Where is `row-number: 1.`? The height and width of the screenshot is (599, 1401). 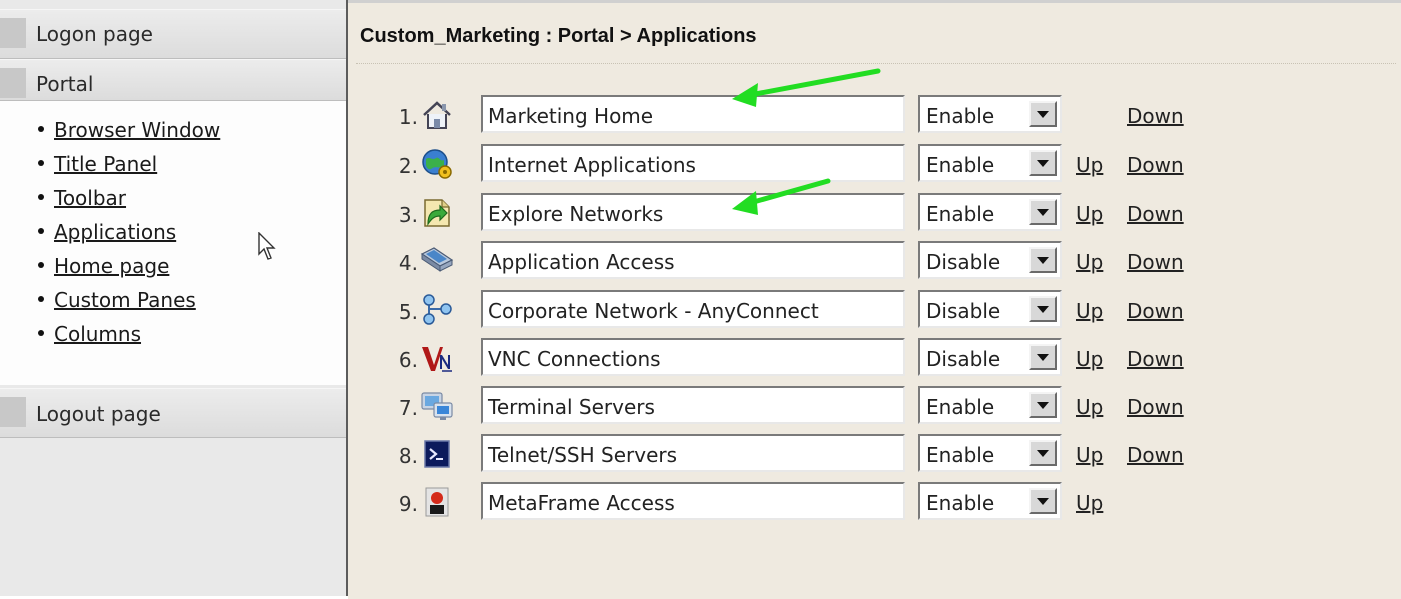 row-number: 1. is located at coordinates (408, 117).